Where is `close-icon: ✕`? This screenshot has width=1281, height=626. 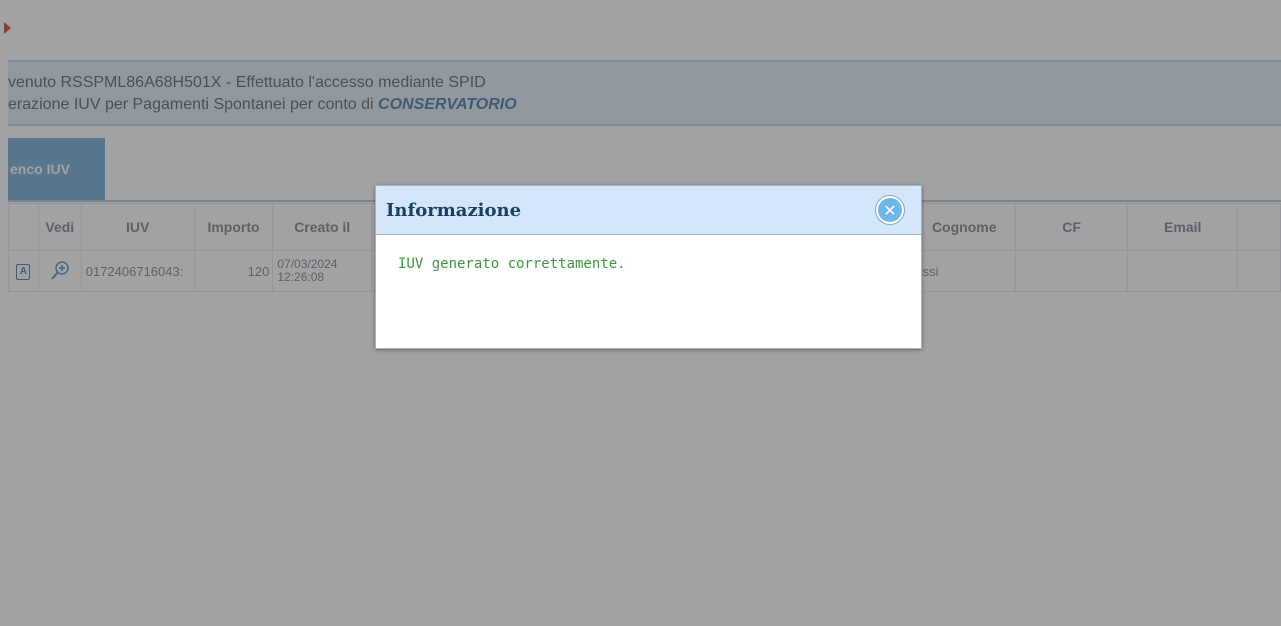 close-icon: ✕ is located at coordinates (890, 210).